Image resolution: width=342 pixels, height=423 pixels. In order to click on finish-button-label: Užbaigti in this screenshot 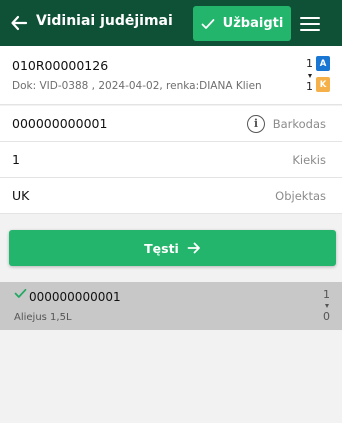, I will do `click(253, 23)`.